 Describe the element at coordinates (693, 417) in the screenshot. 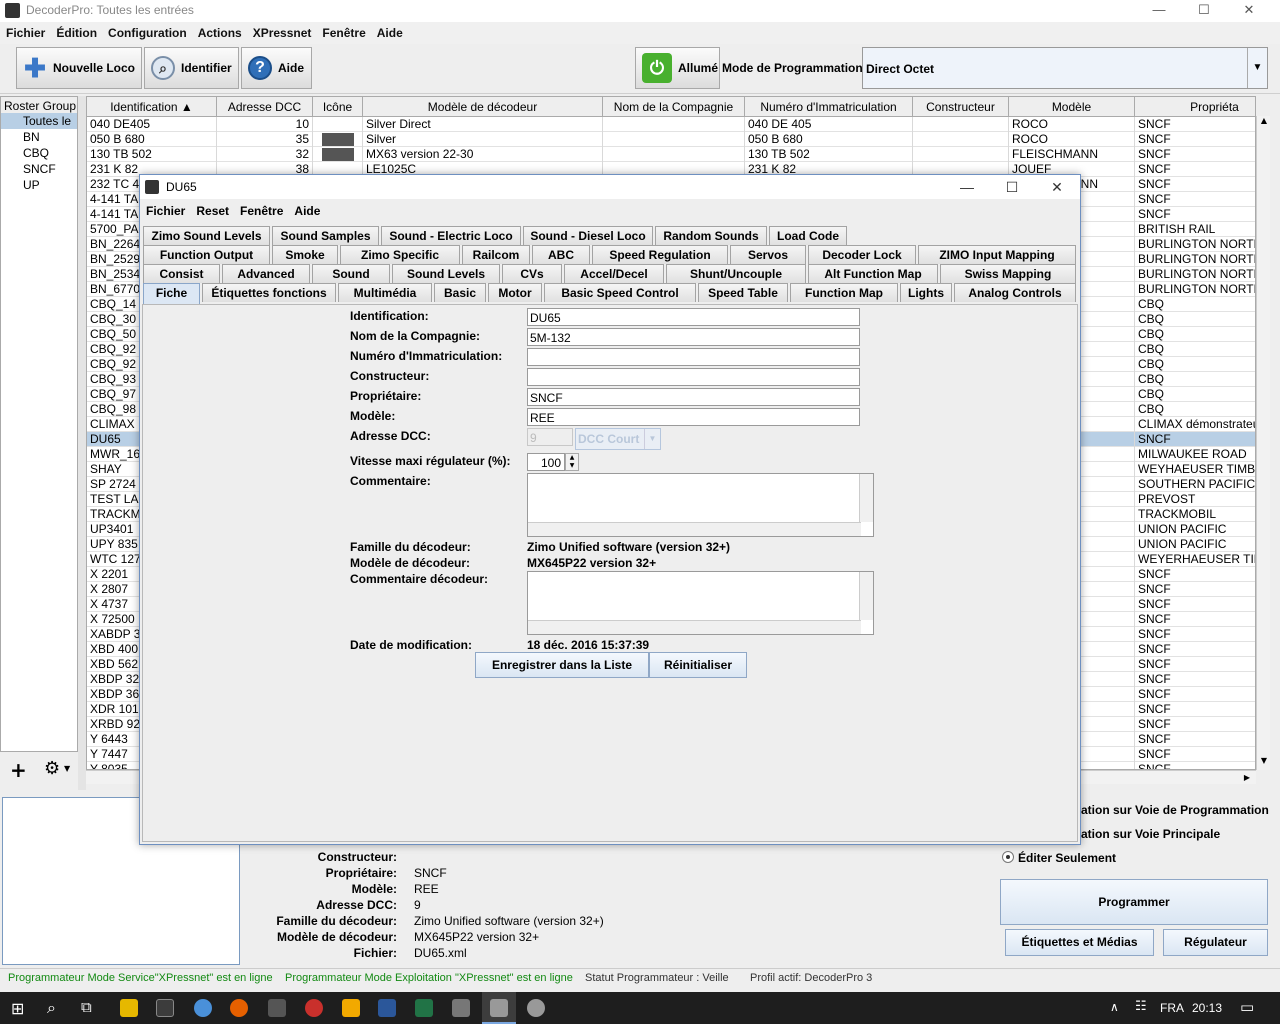

I see `model-input: REE` at that location.